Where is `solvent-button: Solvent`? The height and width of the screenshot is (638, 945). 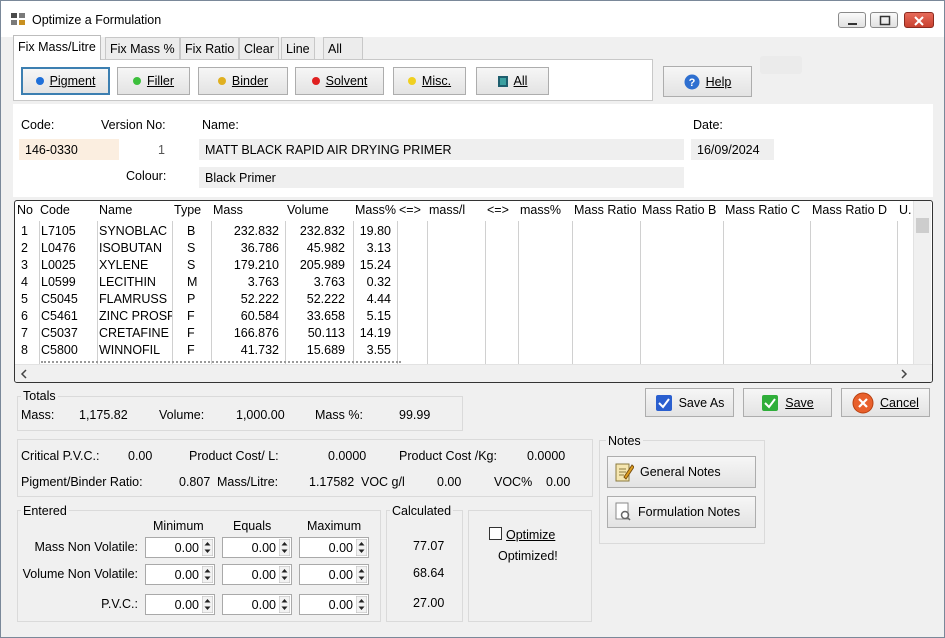 solvent-button: Solvent is located at coordinates (339, 81).